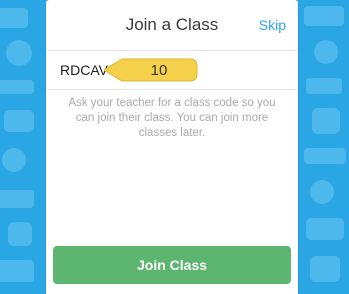 The height and width of the screenshot is (294, 349). What do you see at coordinates (172, 25) in the screenshot?
I see `dialog-header: Join a Class Skip` at bounding box center [172, 25].